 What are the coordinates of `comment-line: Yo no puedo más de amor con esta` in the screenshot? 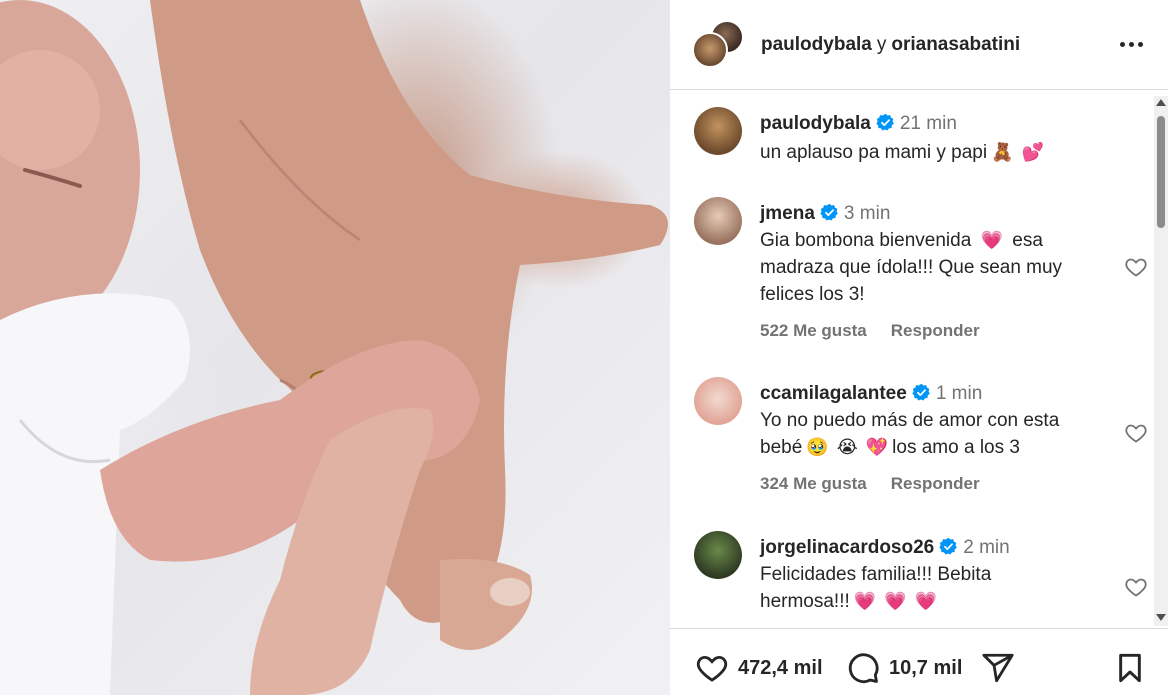 It's located at (910, 420).